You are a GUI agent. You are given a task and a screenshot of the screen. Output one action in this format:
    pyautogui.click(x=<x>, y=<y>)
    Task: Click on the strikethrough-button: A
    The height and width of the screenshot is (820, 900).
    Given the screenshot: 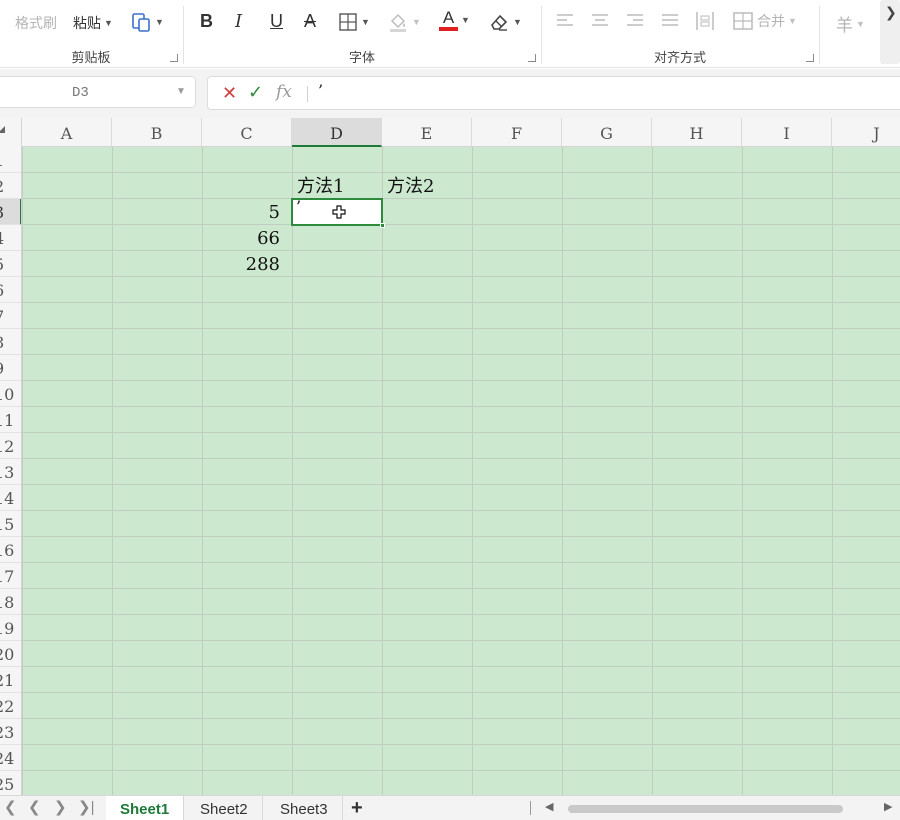 What is the action you would take?
    pyautogui.click(x=310, y=21)
    